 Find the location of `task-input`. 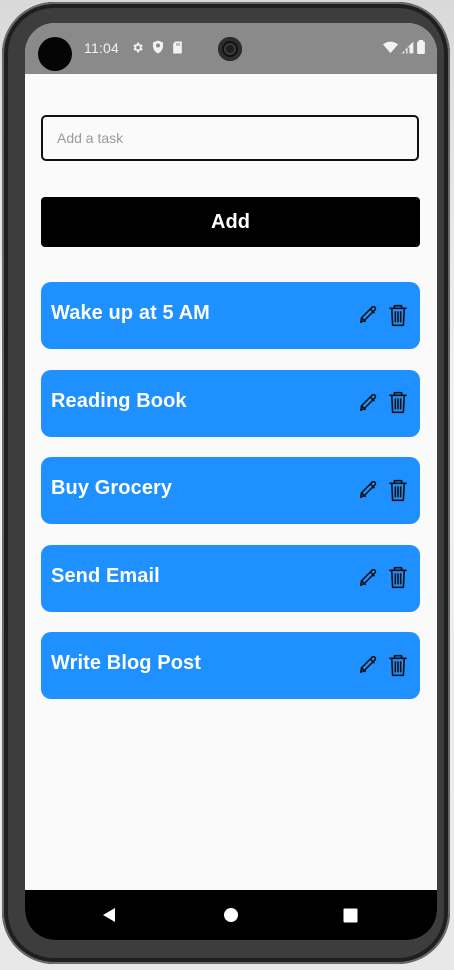

task-input is located at coordinates (230, 138).